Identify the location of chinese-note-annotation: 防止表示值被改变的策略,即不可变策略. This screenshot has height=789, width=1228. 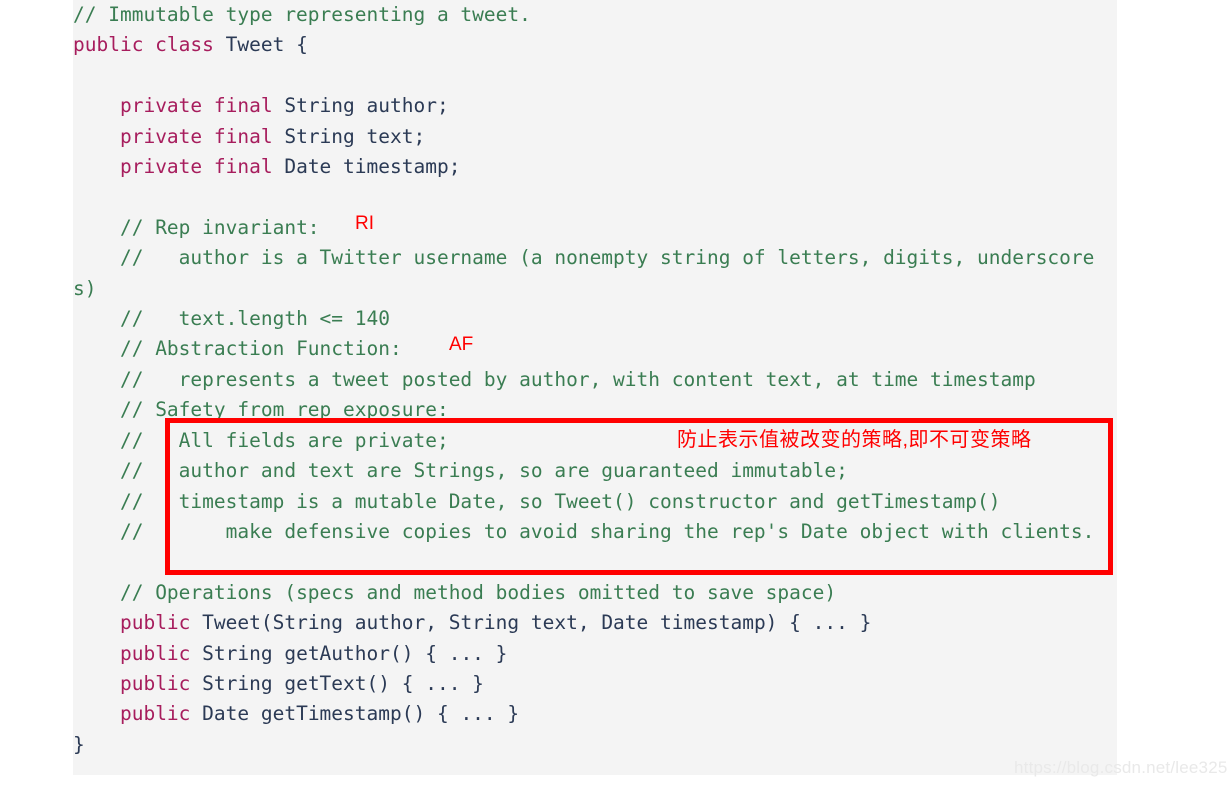
(854, 440).